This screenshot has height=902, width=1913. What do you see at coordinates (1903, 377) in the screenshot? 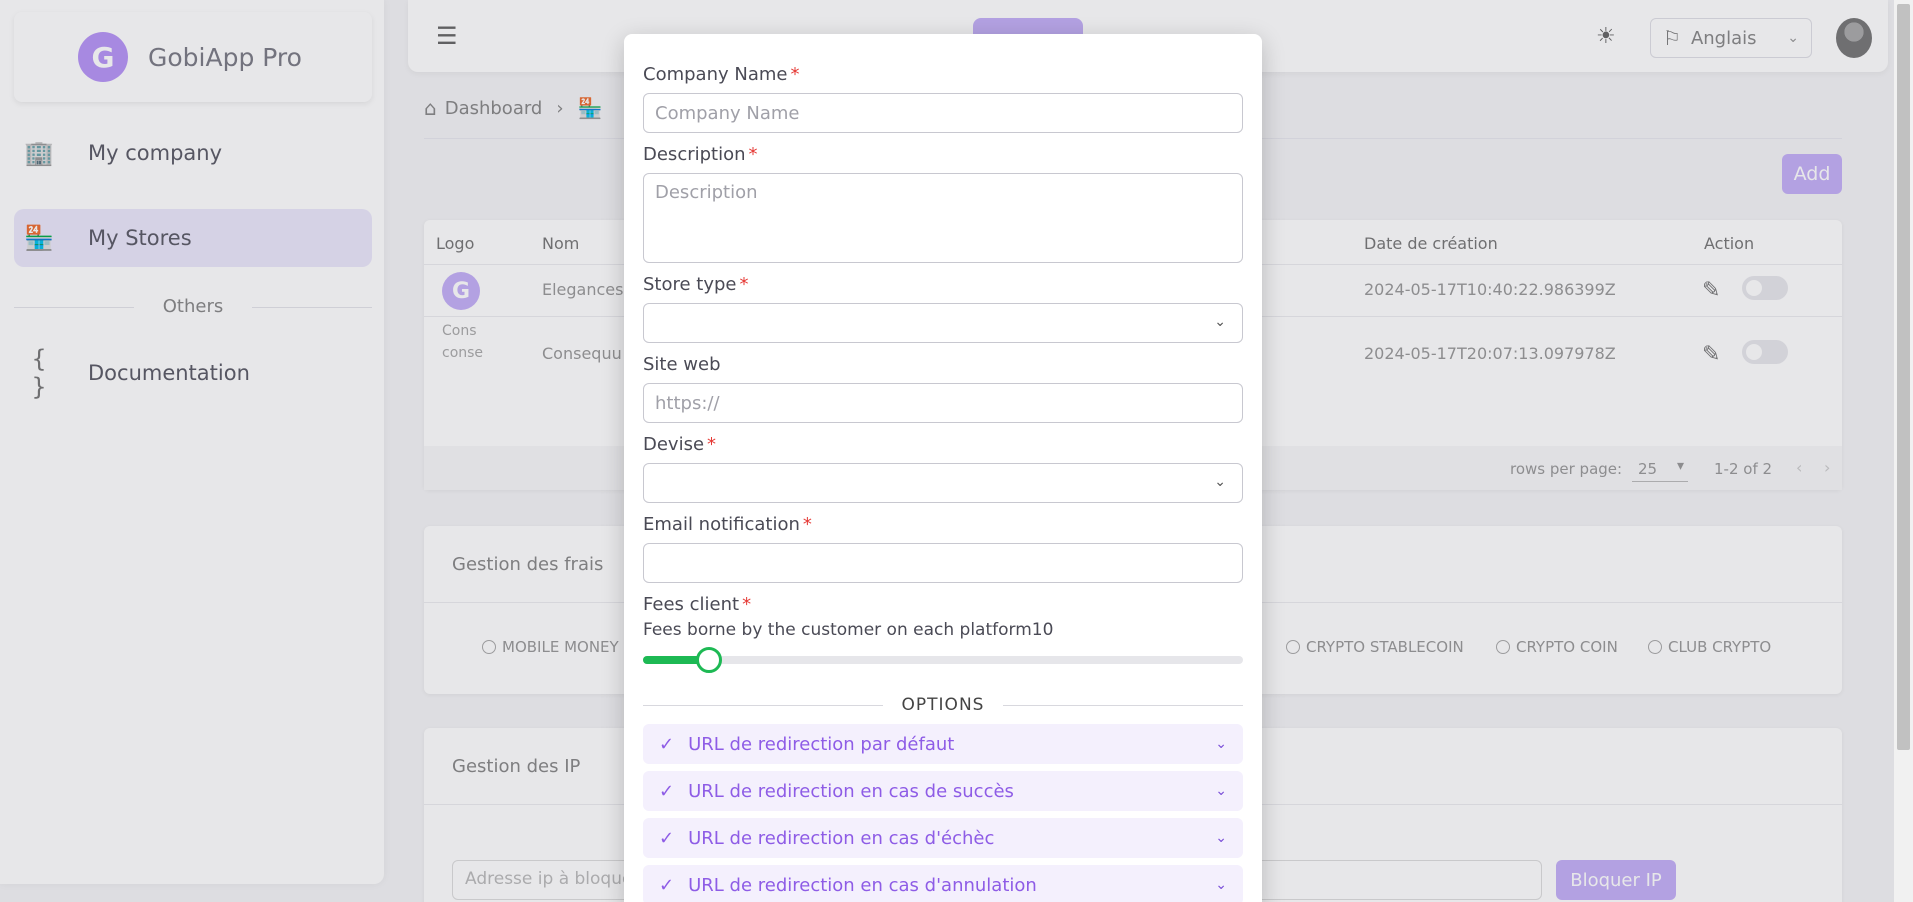
I see `scrollbar-thumb` at bounding box center [1903, 377].